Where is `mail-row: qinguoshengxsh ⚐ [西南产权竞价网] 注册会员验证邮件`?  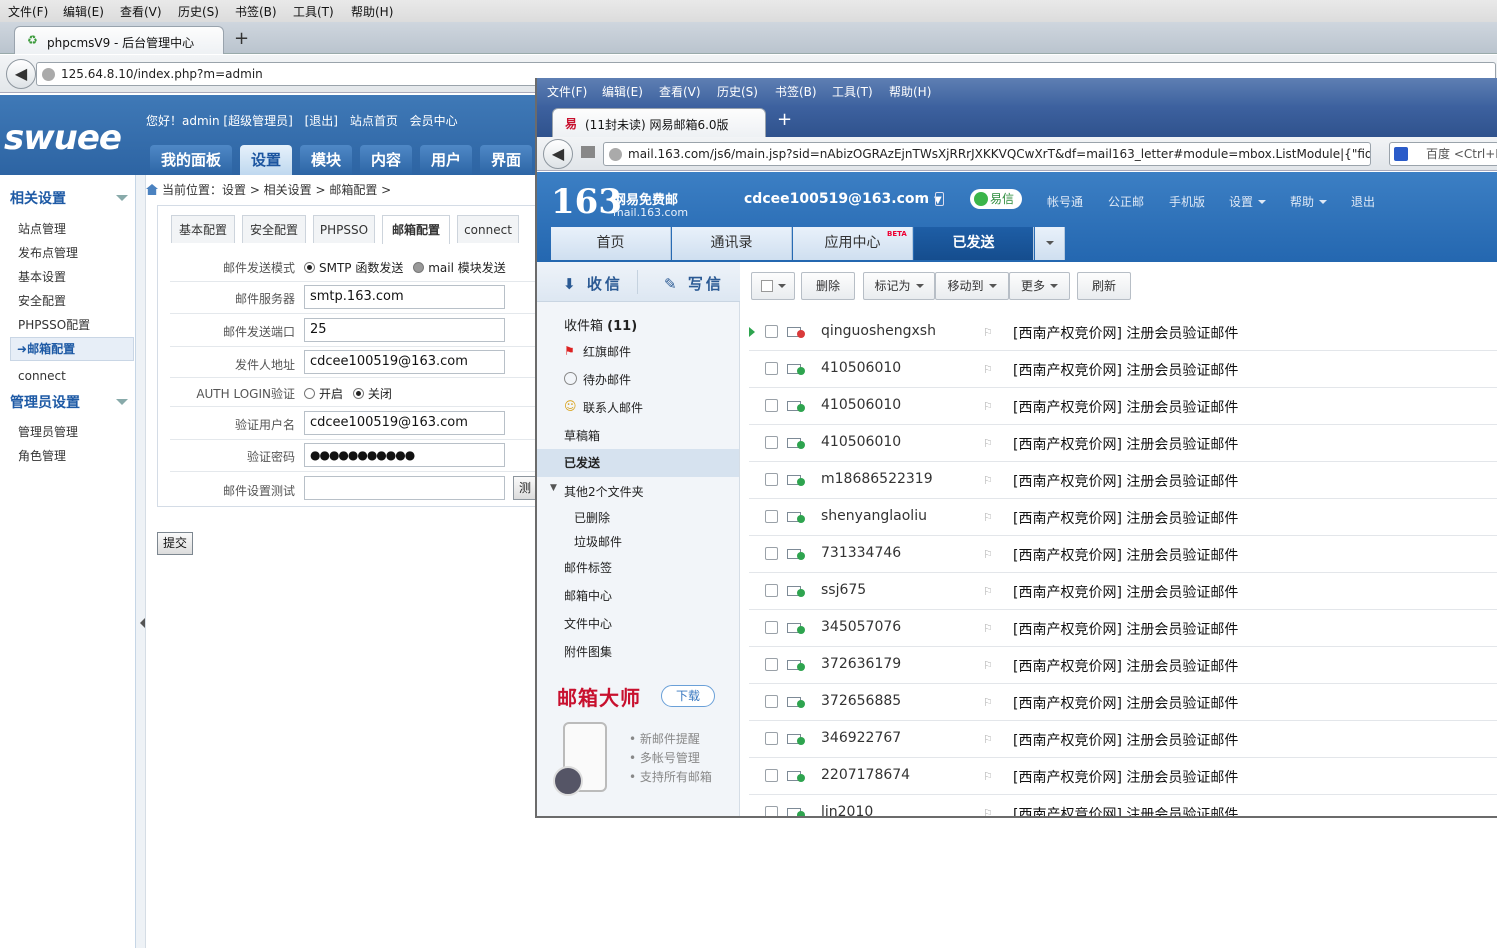 mail-row: qinguoshengxsh ⚐ [西南产权竞价网] 注册会员验证邮件 is located at coordinates (1123, 332).